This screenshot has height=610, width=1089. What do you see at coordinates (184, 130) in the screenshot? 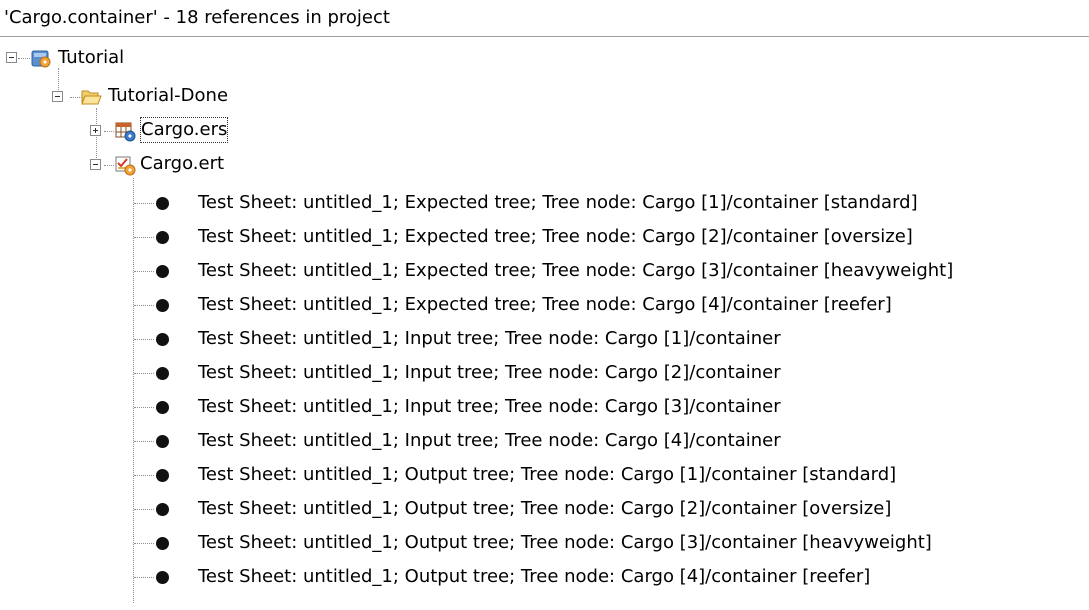
I see `tree-node-cargo-ers: Cargo.ers` at bounding box center [184, 130].